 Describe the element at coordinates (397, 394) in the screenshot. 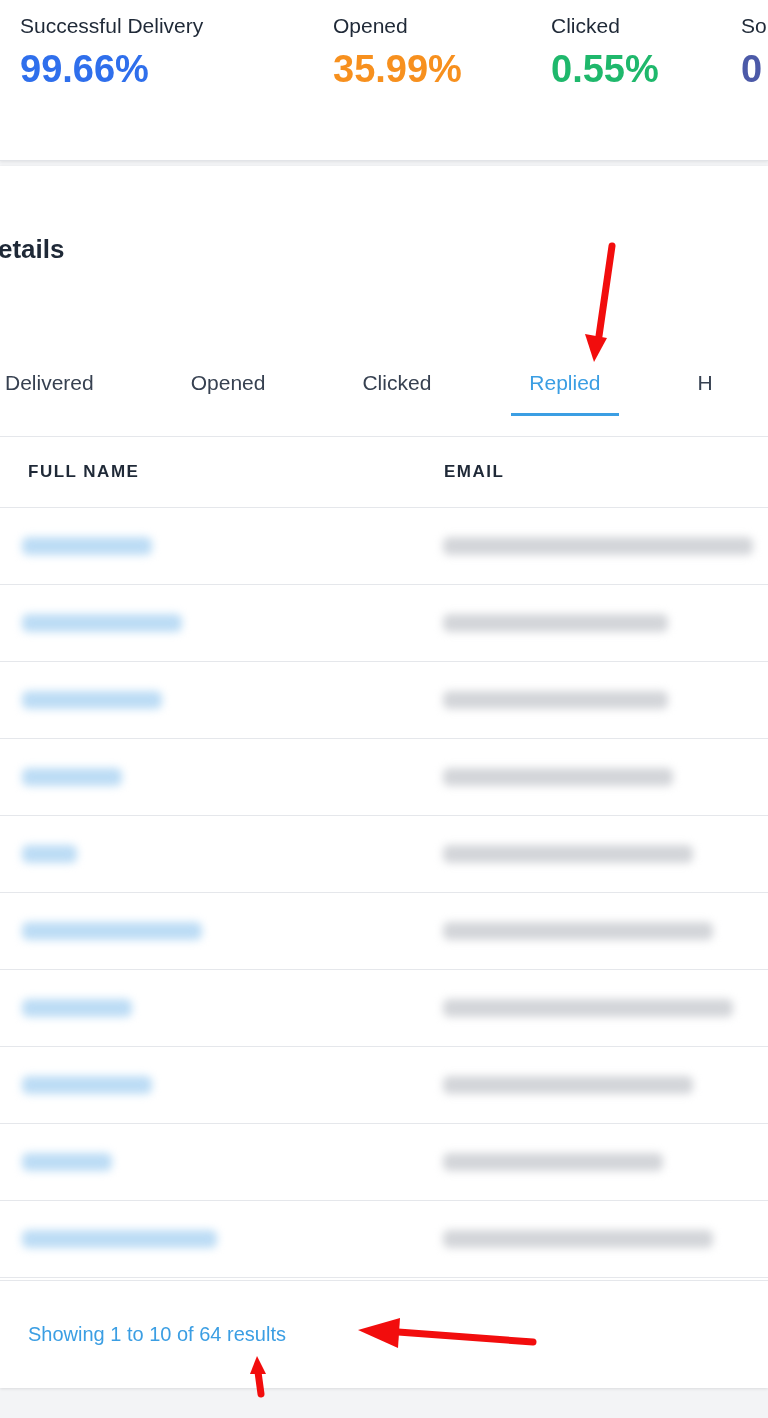

I see `tab: Clicked` at that location.